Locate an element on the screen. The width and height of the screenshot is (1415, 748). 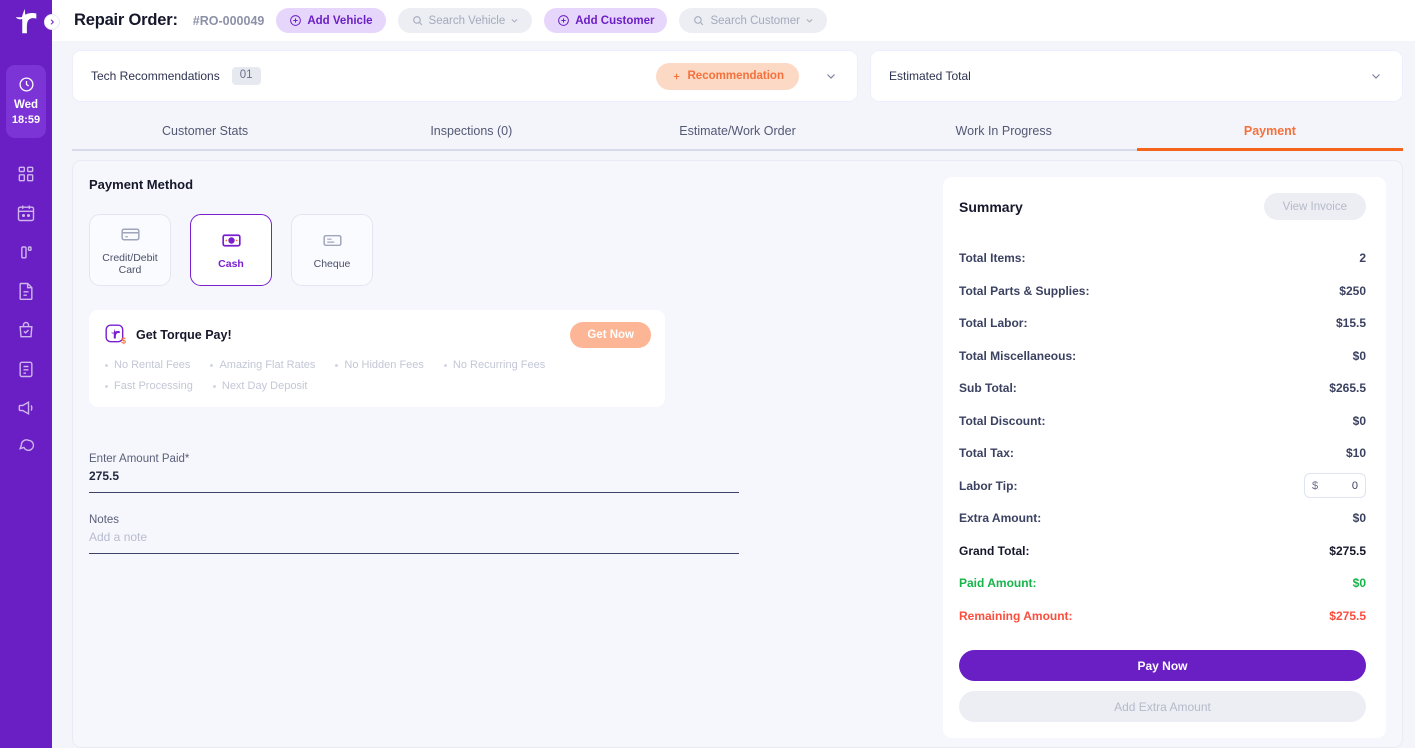
credit-card-icon is located at coordinates (130, 234).